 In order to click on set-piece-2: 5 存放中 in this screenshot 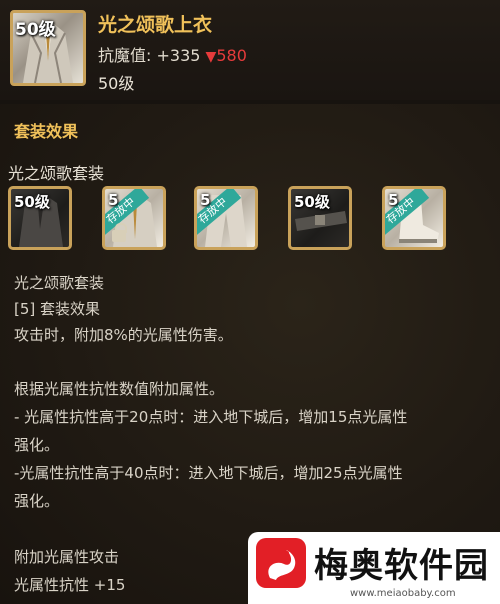, I will do `click(134, 218)`.